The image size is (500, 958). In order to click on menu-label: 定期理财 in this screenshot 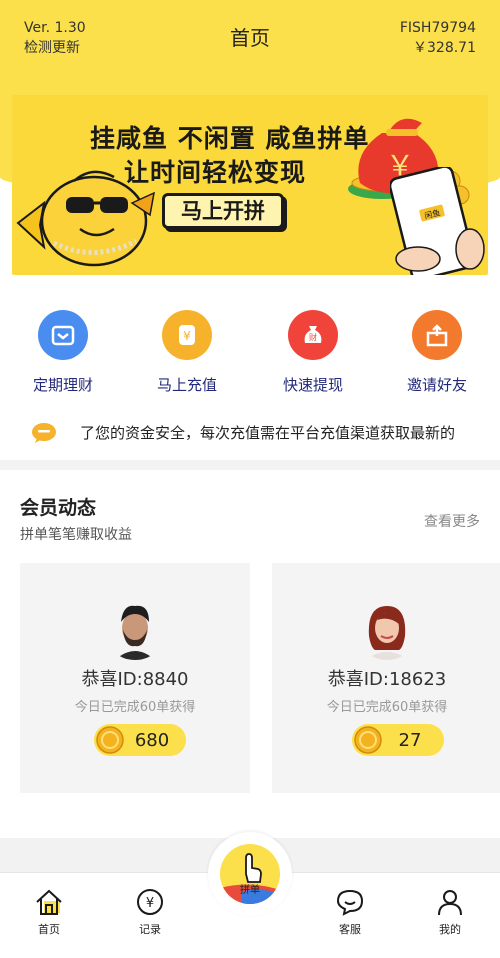, I will do `click(62, 385)`.